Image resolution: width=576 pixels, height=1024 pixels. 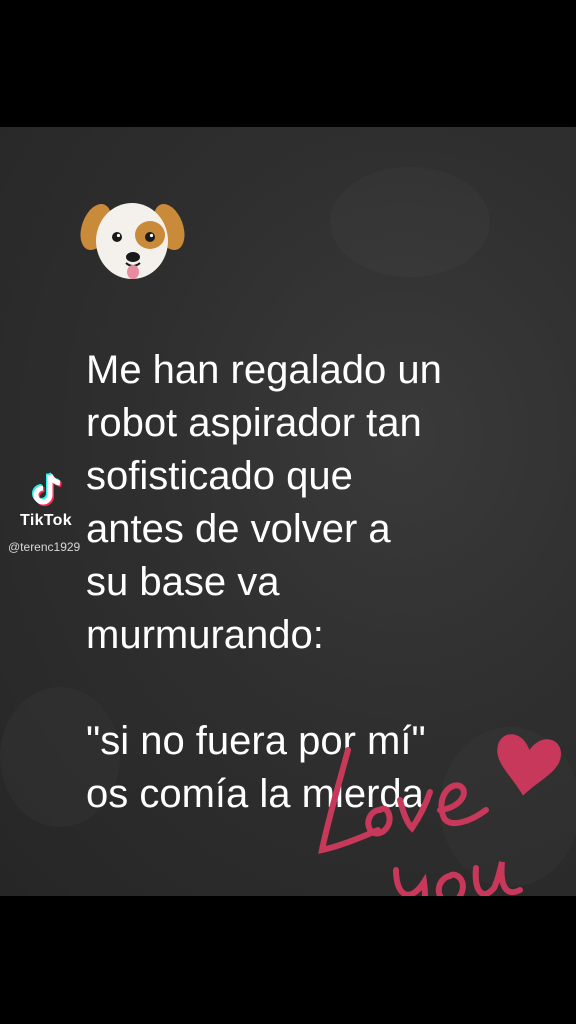 I want to click on caption-line: su base va, so click(x=183, y=582).